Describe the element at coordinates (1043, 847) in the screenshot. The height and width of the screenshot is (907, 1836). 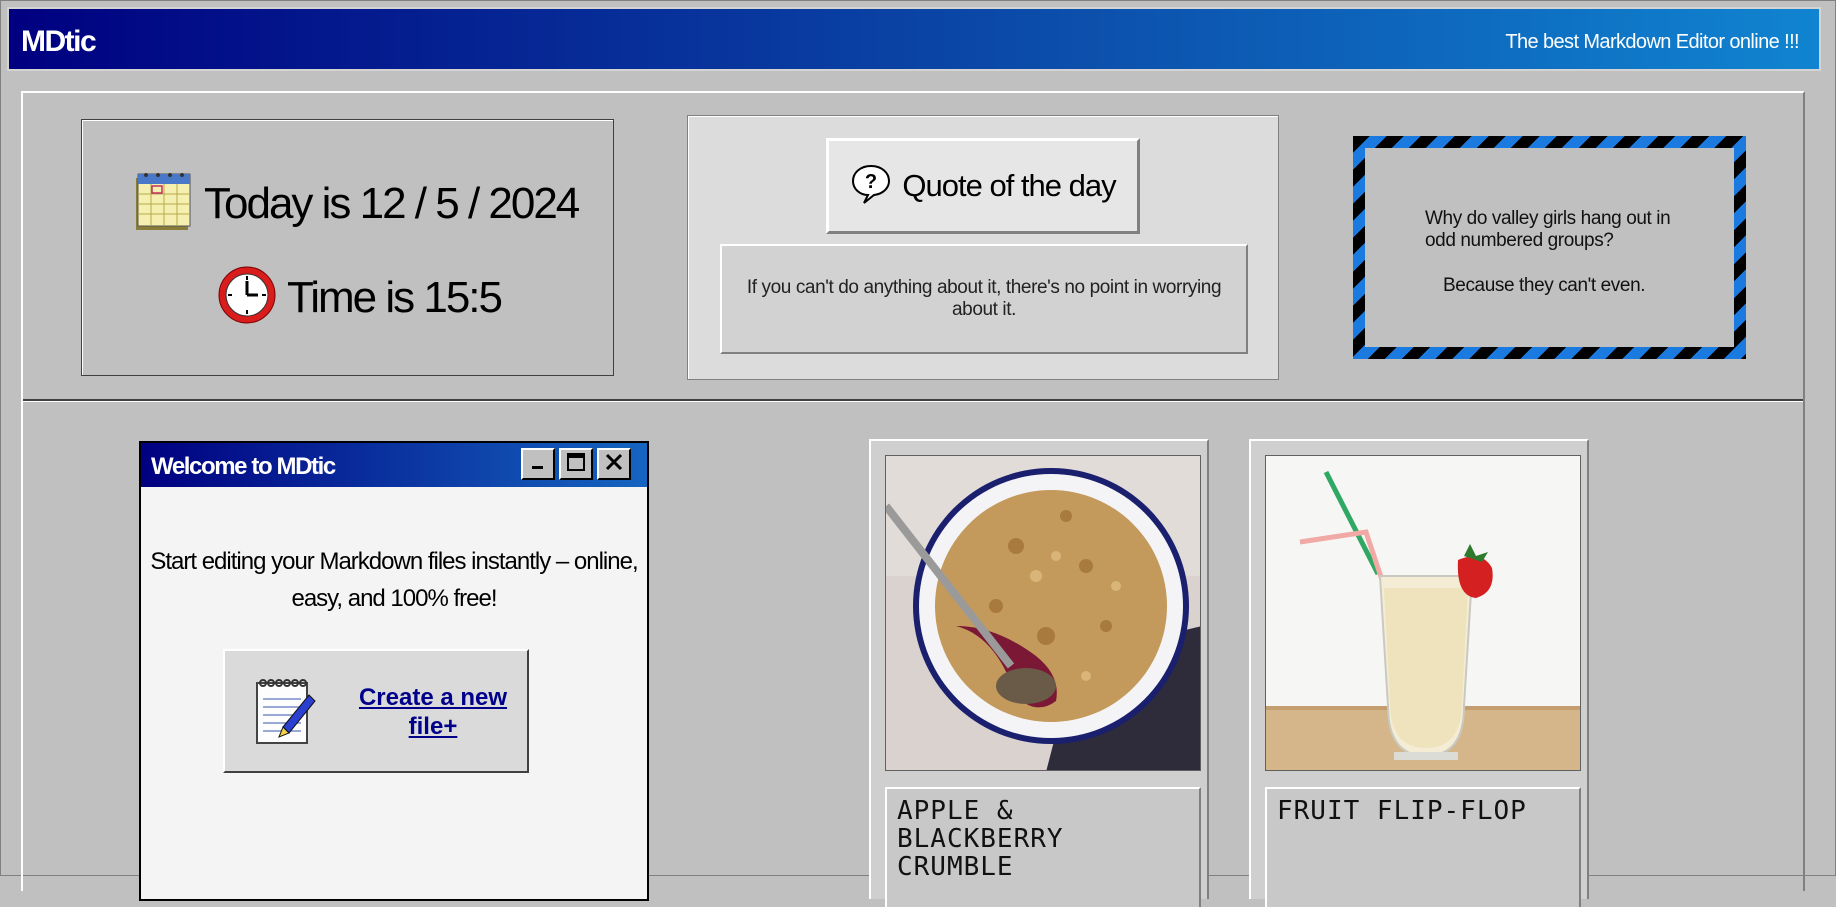
I see `recipe-title: APPLE & BLACKBERRY CRUMBLE` at that location.